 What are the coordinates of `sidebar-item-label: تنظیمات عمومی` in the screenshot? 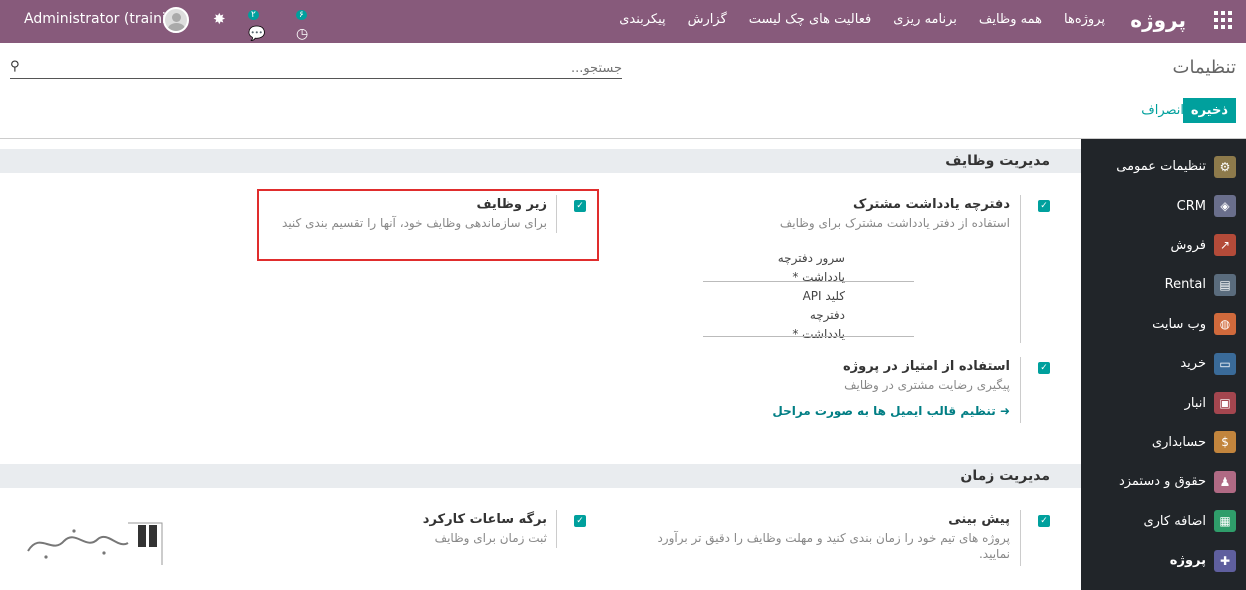 It's located at (1161, 167).